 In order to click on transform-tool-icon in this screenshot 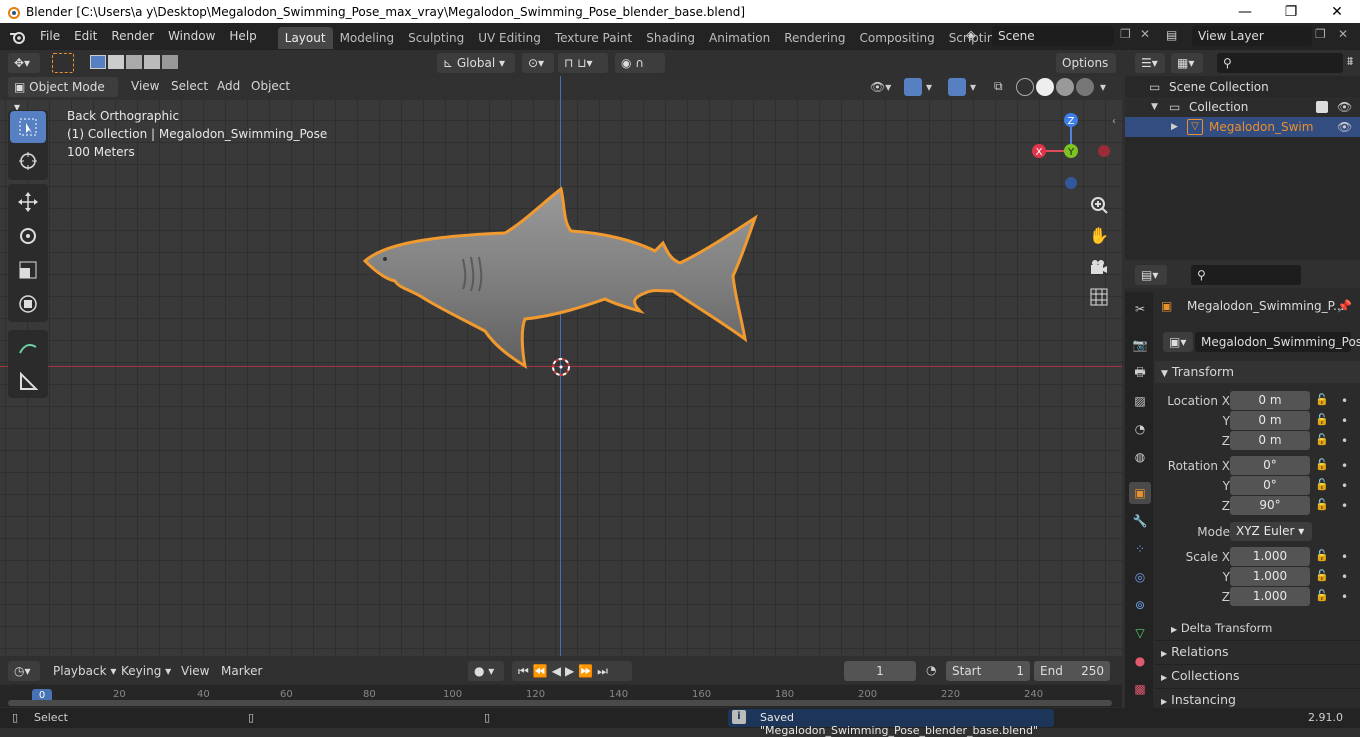, I will do `click(28, 304)`.